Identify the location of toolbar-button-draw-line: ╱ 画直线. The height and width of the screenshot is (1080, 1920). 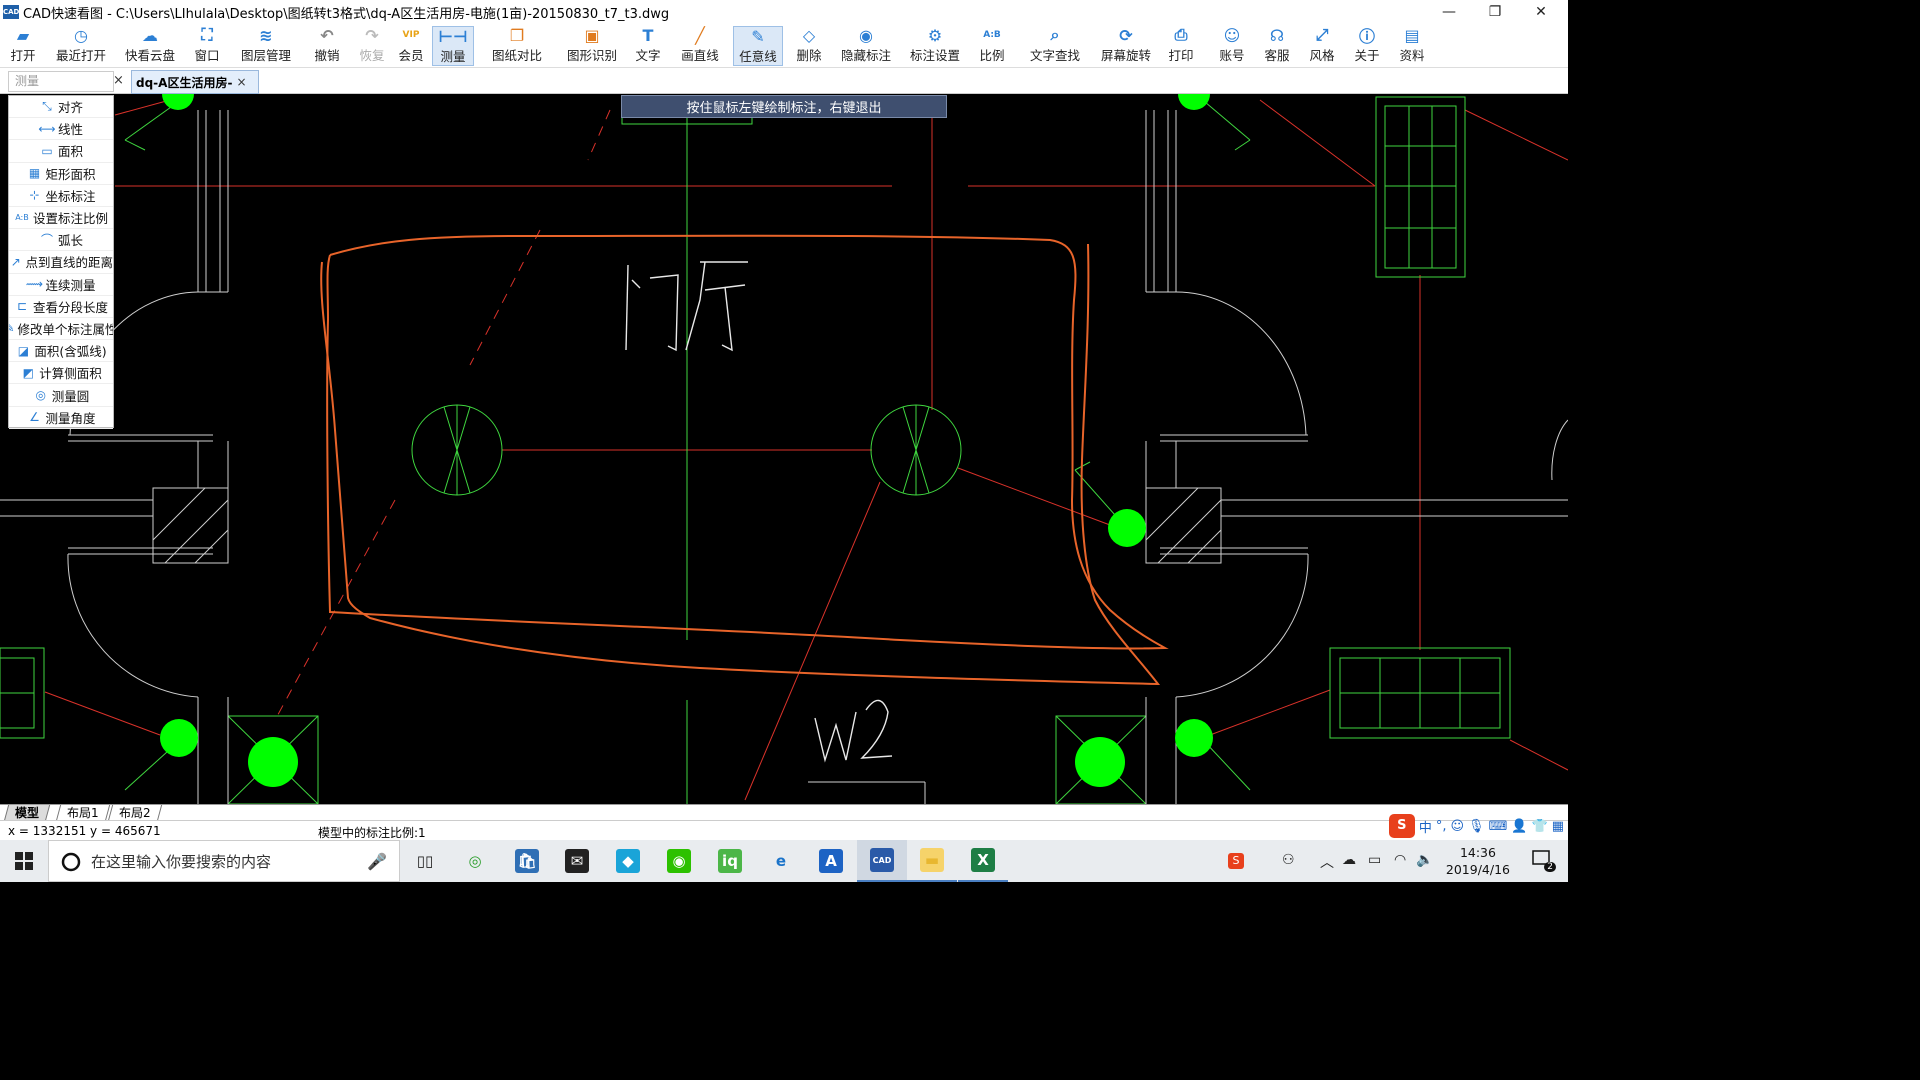
(700, 46).